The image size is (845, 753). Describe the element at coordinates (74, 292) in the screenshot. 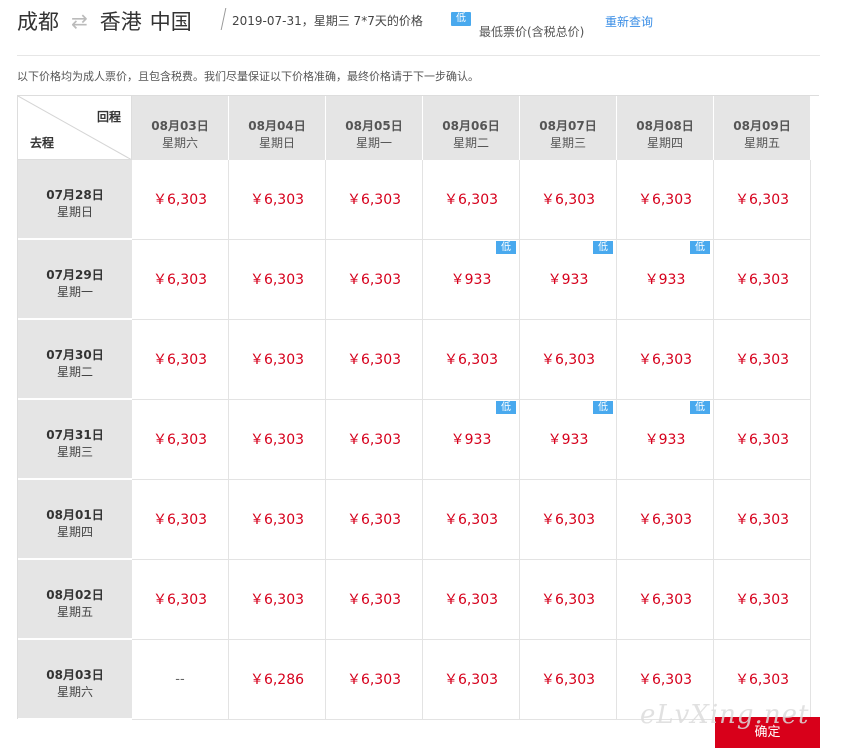

I see `depart-weekday: 星期一` at that location.